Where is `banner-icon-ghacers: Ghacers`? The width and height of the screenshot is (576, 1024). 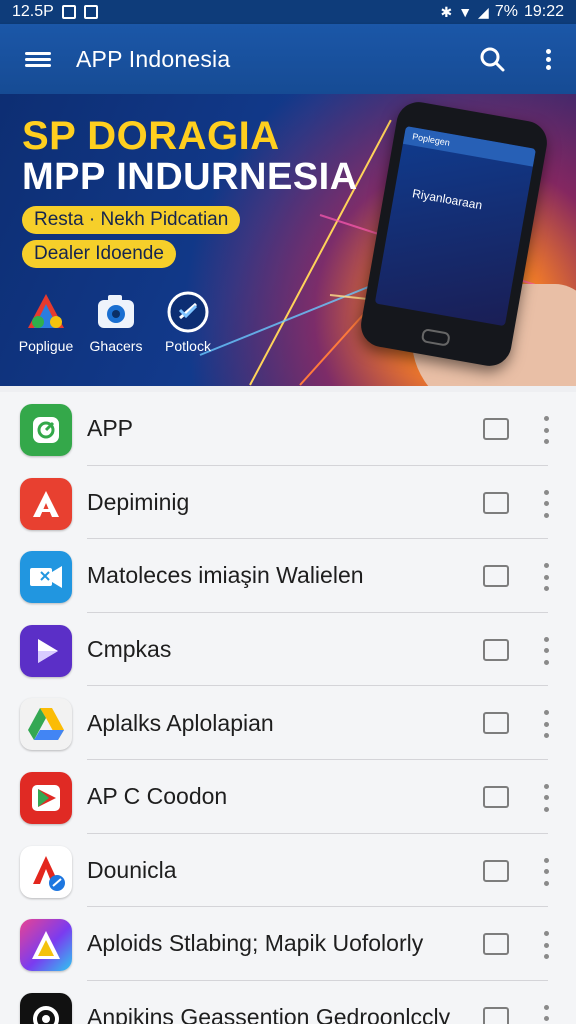
banner-icon-ghacers: Ghacers is located at coordinates (116, 322).